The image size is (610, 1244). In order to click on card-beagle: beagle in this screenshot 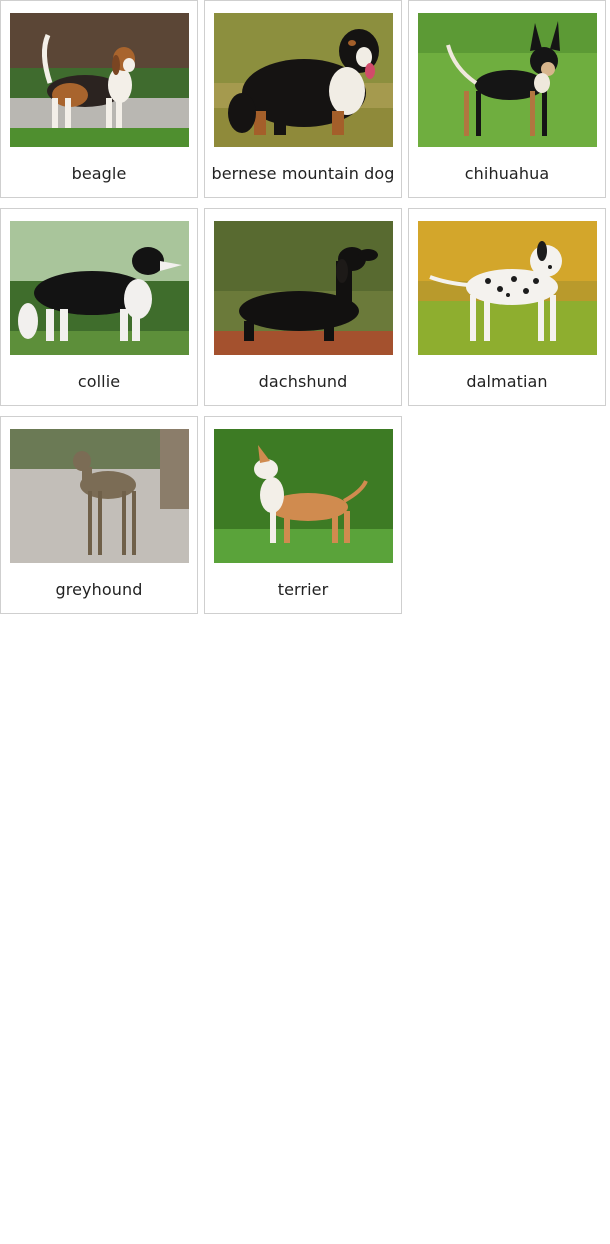, I will do `click(99, 99)`.